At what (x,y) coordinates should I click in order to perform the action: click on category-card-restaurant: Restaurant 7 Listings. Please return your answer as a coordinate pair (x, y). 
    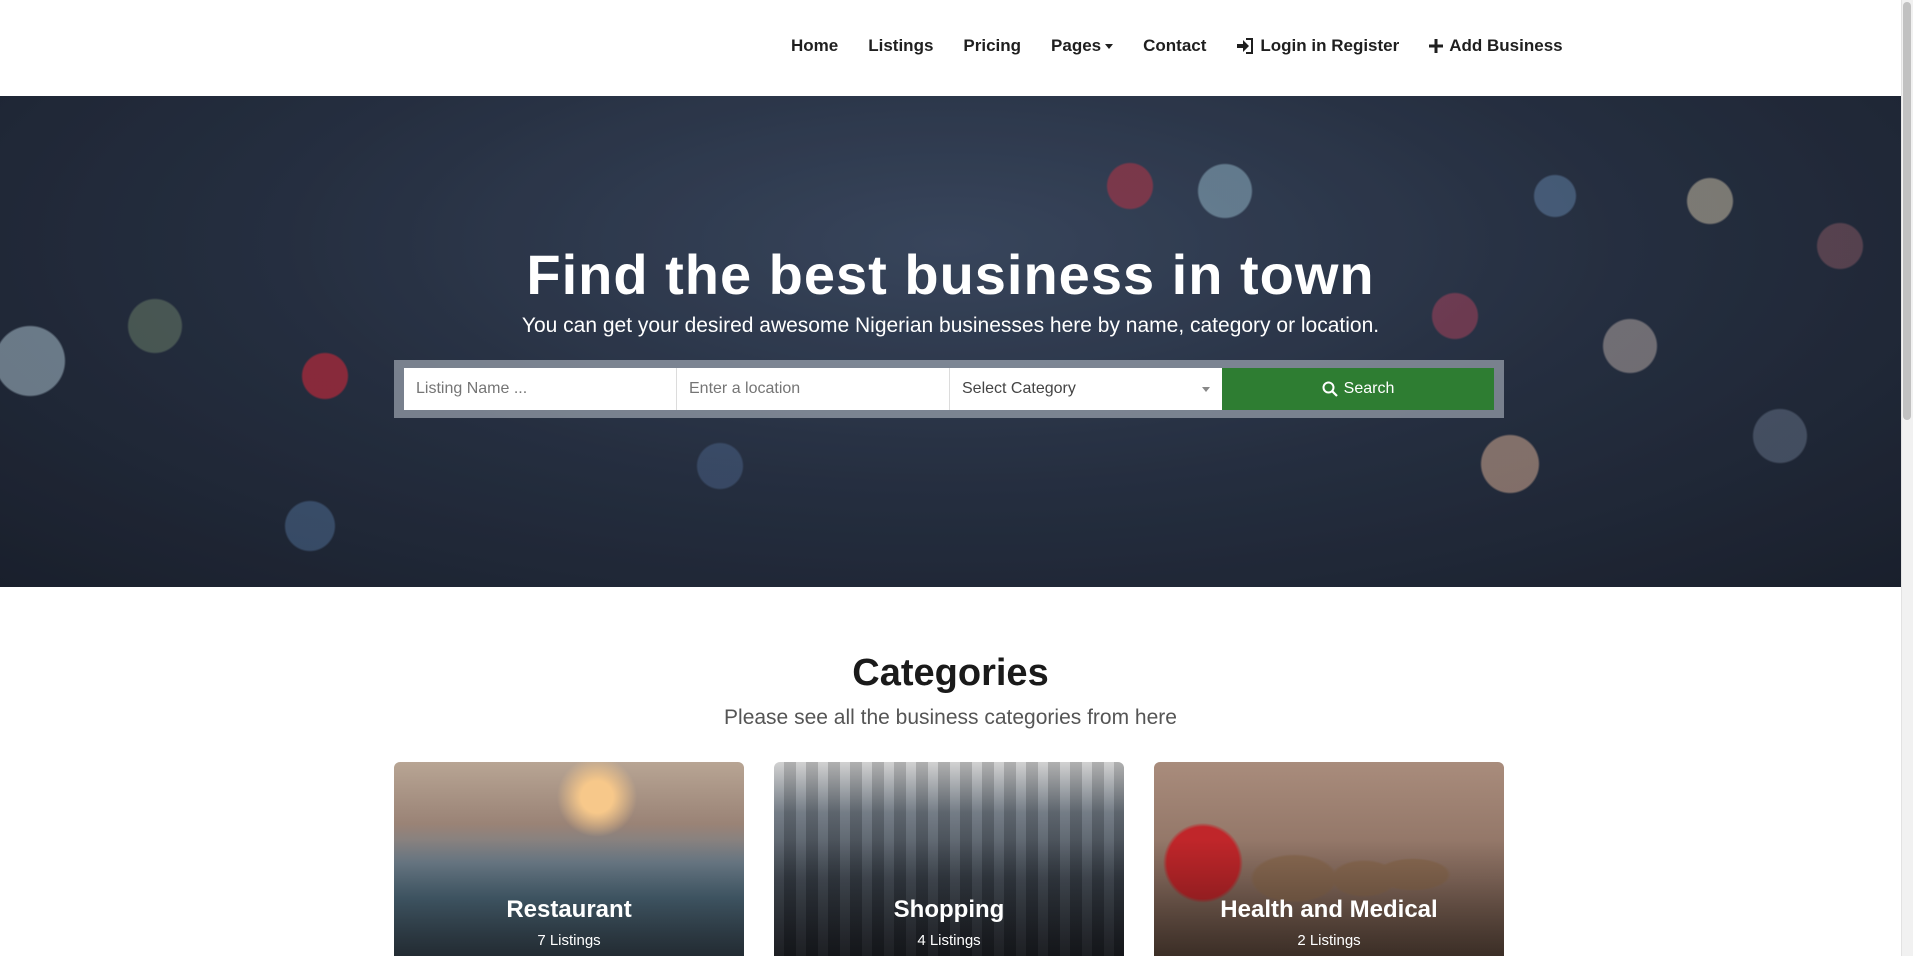
    Looking at the image, I should click on (569, 859).